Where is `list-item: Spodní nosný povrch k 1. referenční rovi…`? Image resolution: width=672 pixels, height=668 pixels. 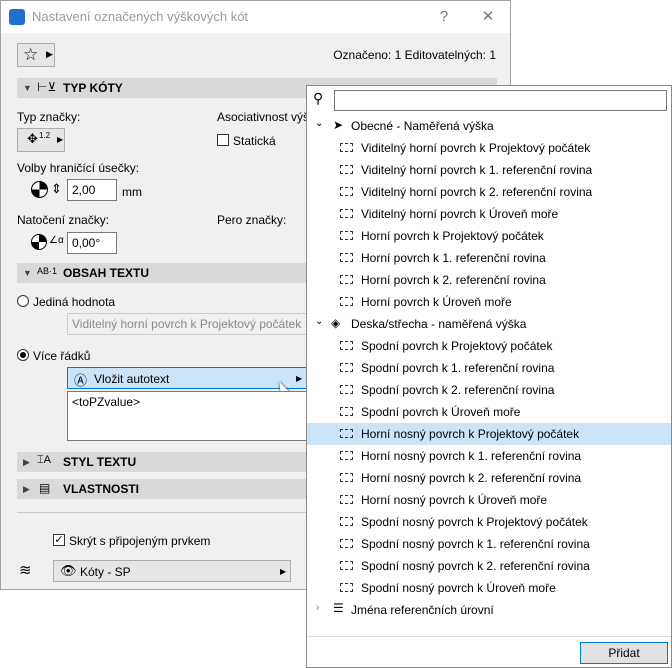
list-item: Spodní nosný povrch k 1. referenční rovi… is located at coordinates (489, 544).